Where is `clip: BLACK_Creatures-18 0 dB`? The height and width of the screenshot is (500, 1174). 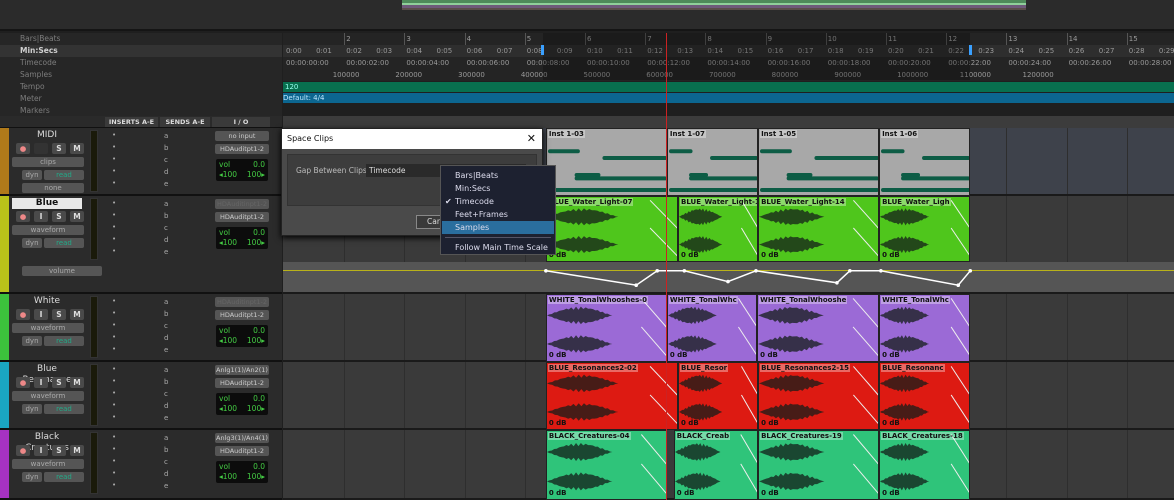
clip: BLACK_Creatures-18 0 dB is located at coordinates (925, 465).